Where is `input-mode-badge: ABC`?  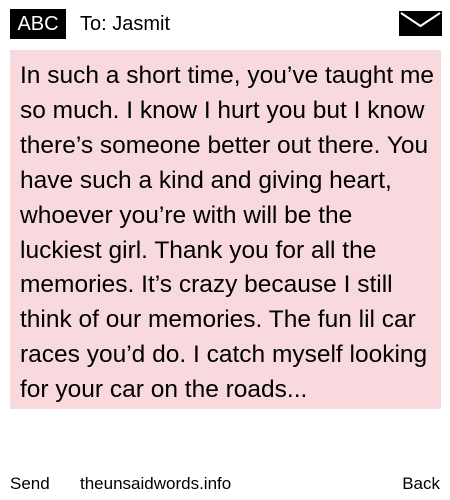
input-mode-badge: ABC is located at coordinates (38, 24).